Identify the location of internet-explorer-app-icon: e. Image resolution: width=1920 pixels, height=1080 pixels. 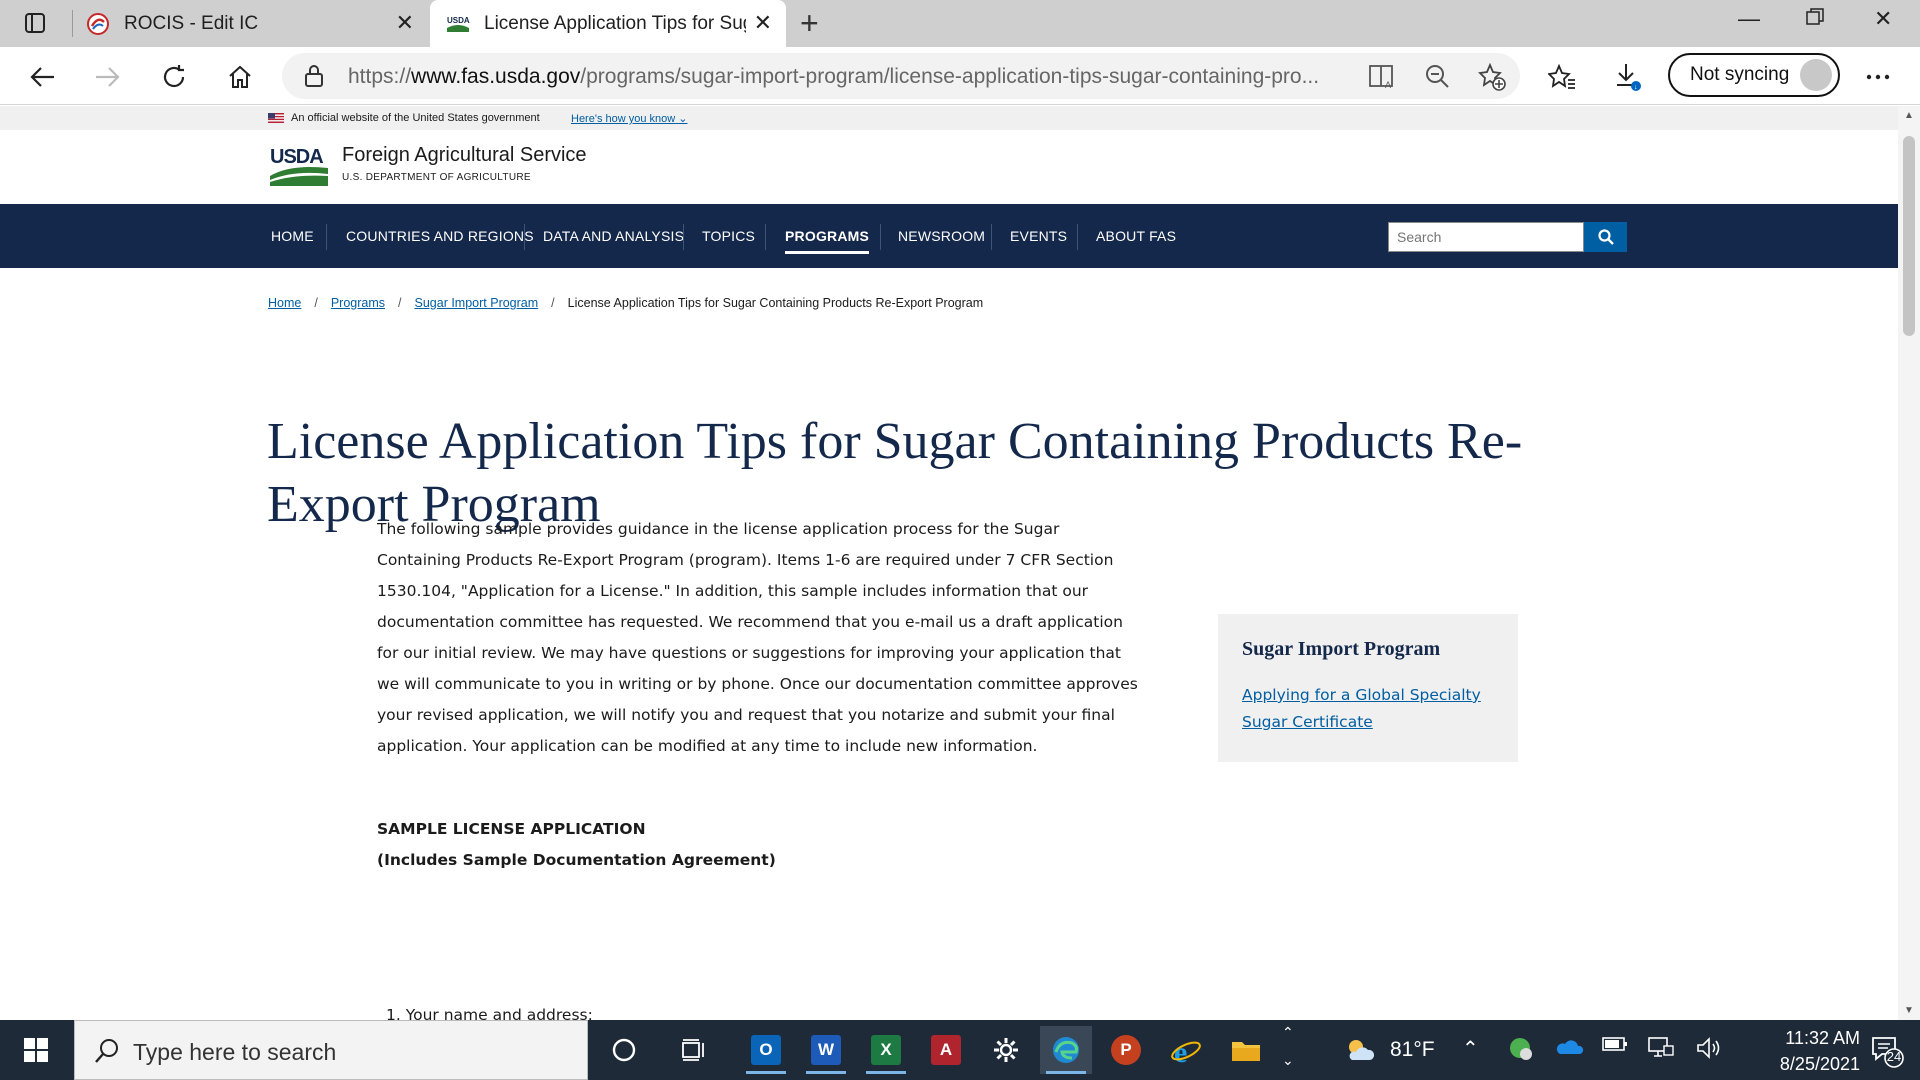
(1186, 1050).